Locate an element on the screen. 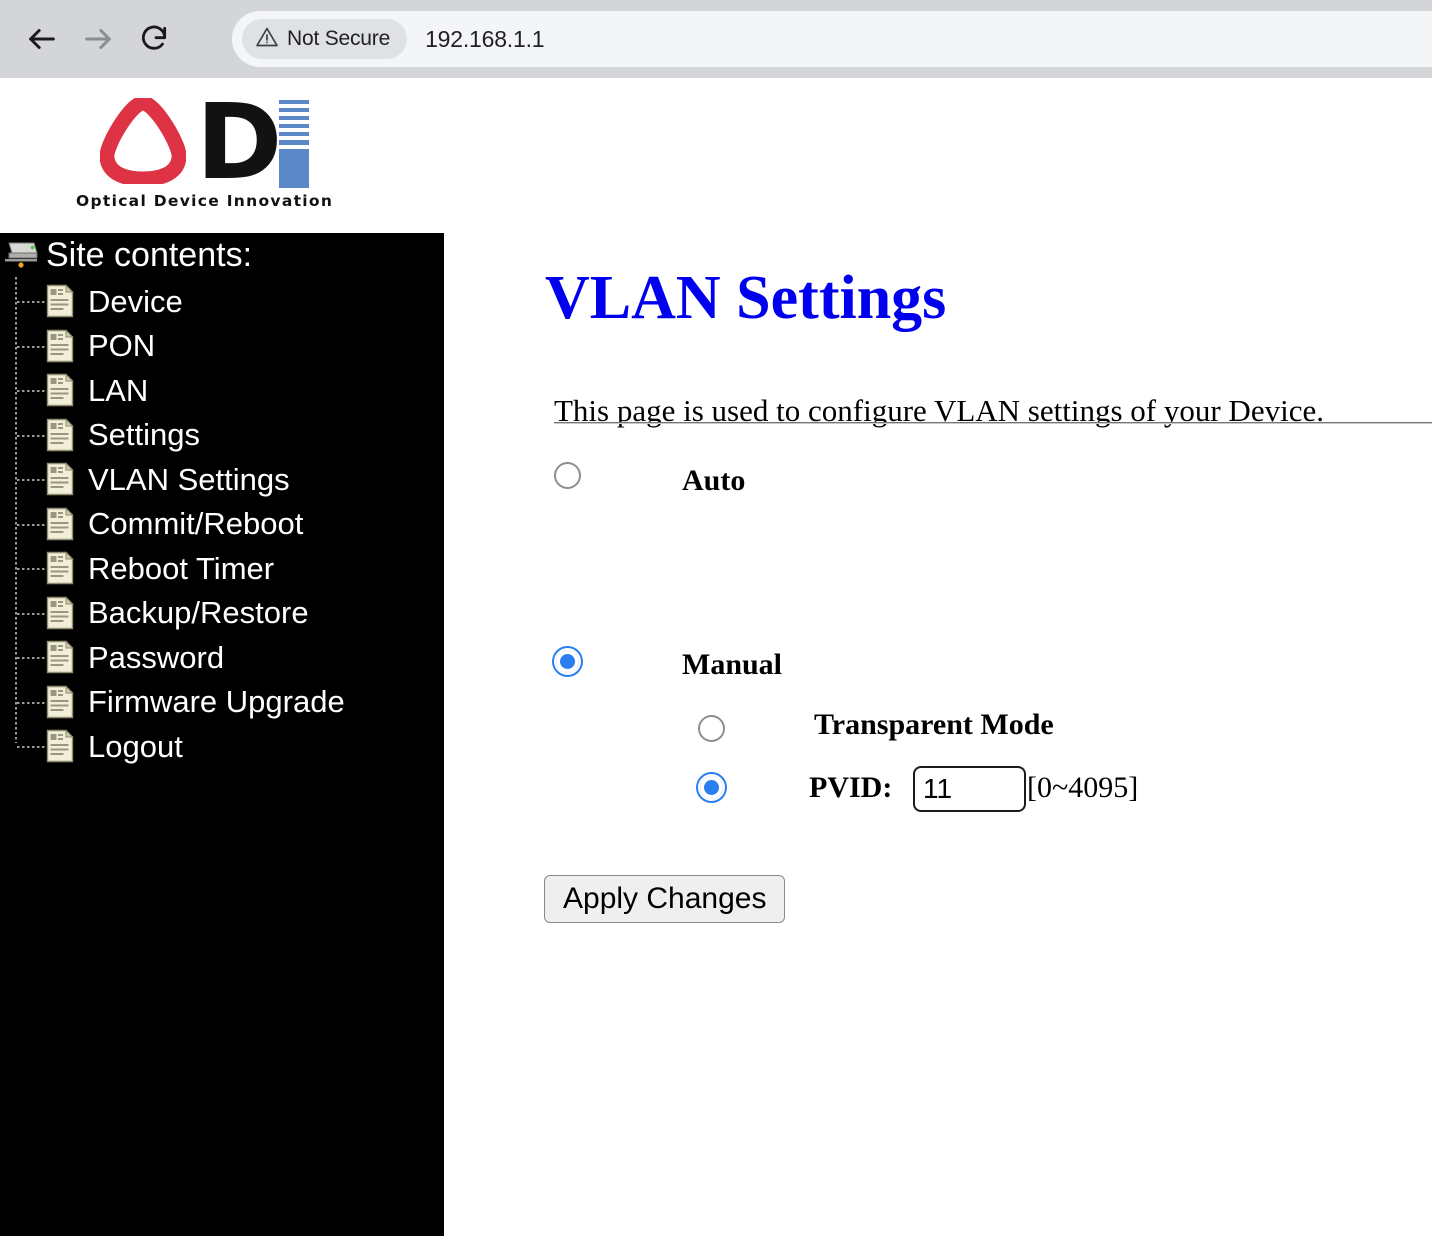 This screenshot has height=1236, width=1432. sidebar-item-label: Password is located at coordinates (156, 657).